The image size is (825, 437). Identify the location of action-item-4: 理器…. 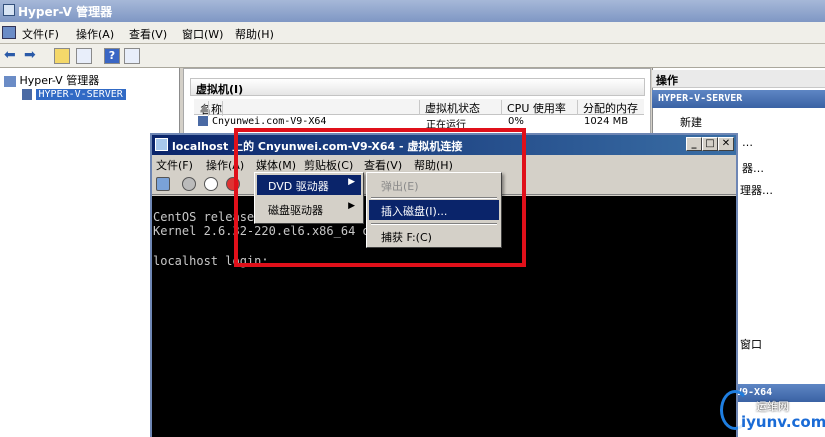
(756, 190).